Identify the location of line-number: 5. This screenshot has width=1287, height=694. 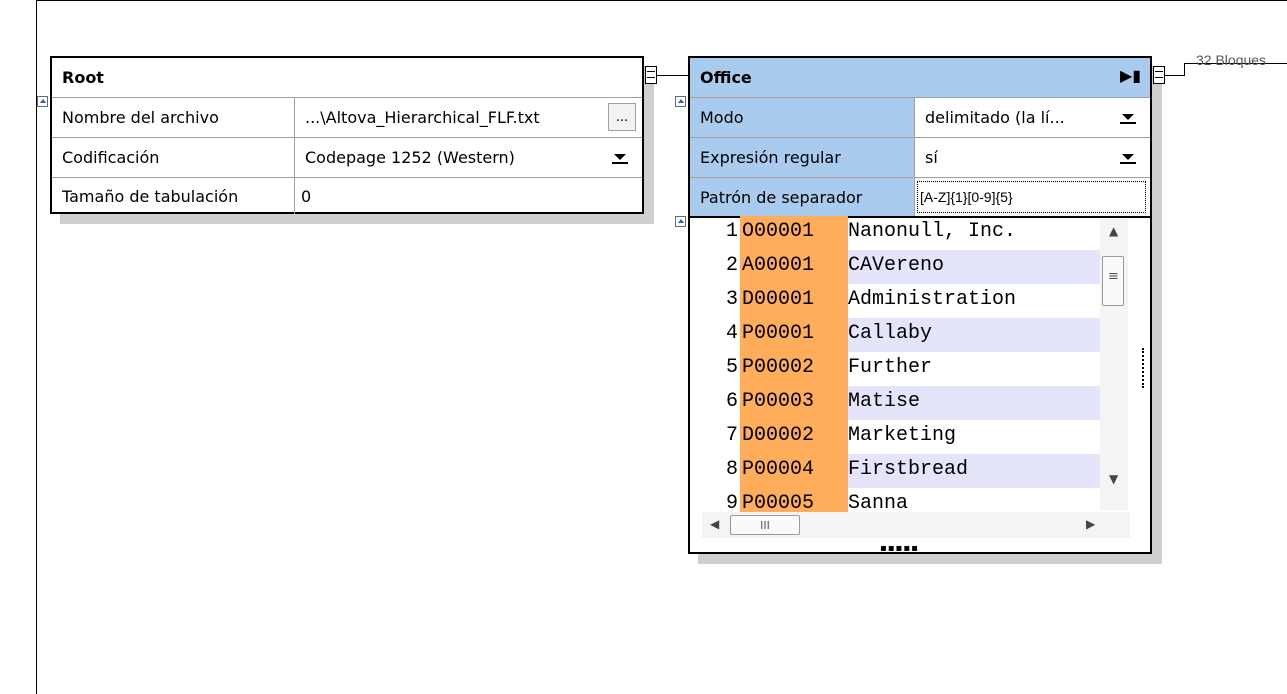
(731, 367).